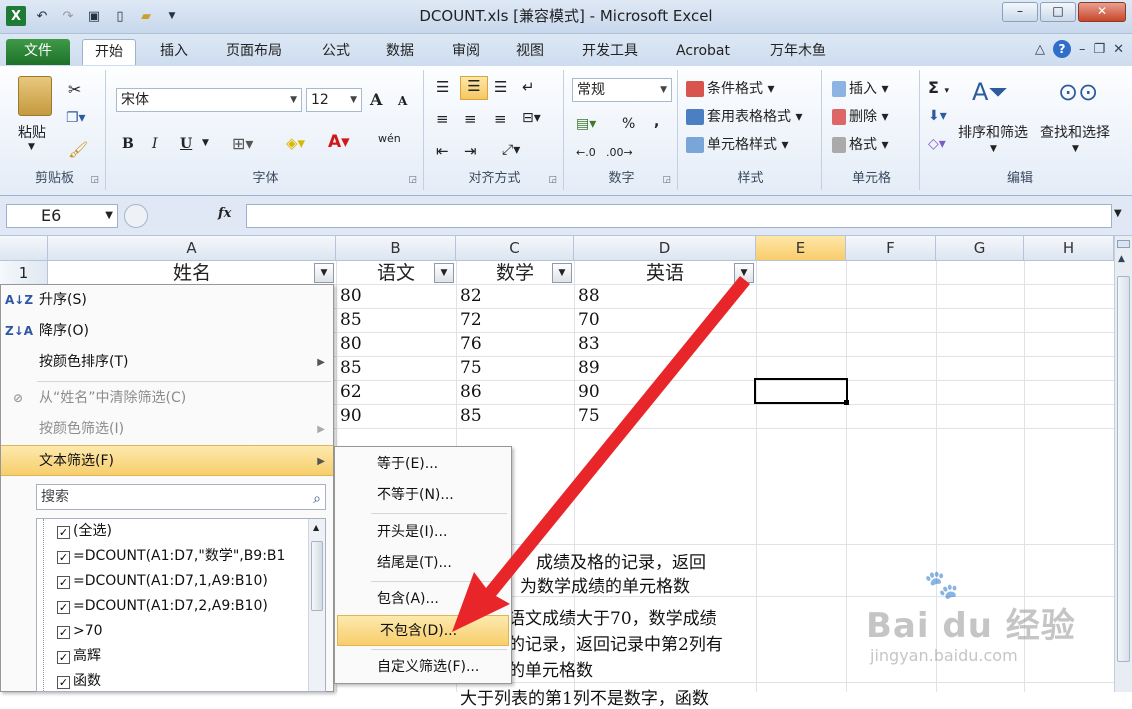  What do you see at coordinates (944, 655) in the screenshot?
I see `watermark-url: jingyan.baidu.com` at bounding box center [944, 655].